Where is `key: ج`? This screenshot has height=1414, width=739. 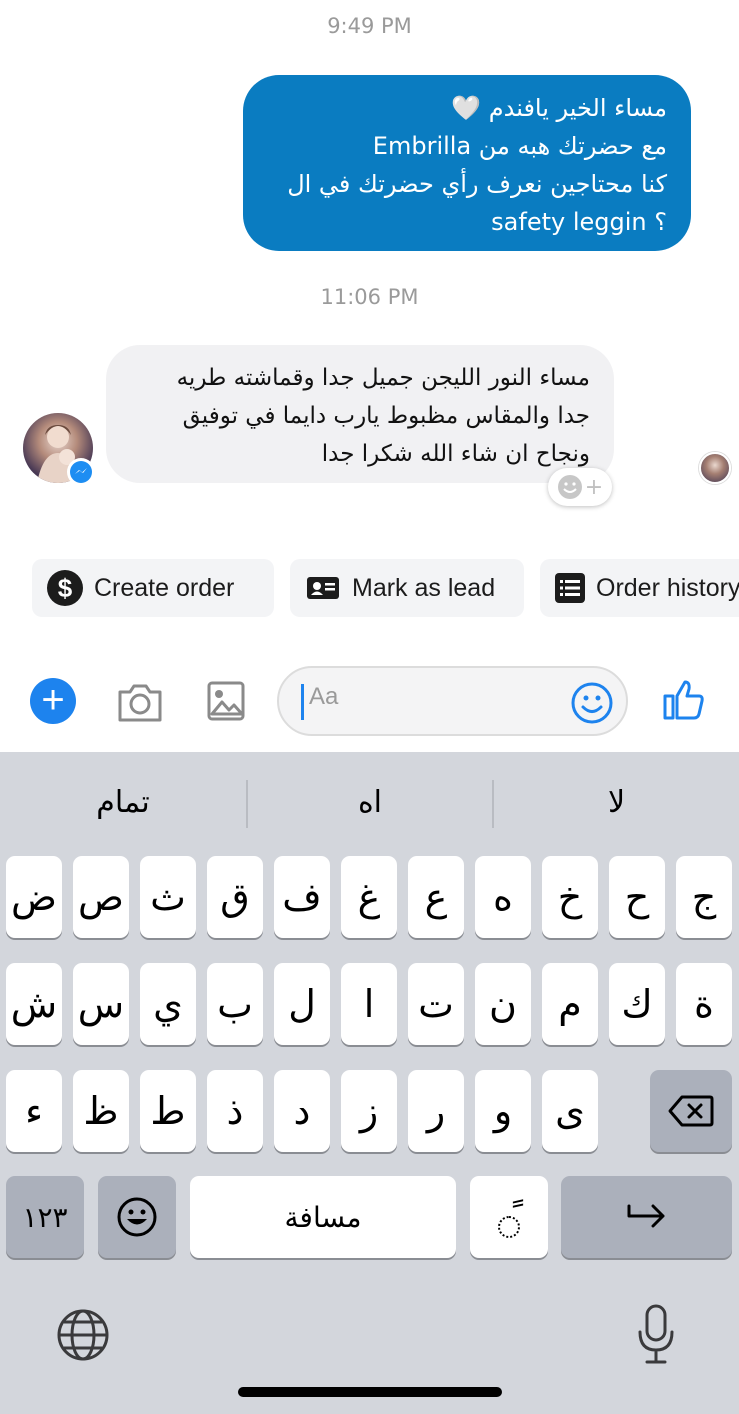 key: ج is located at coordinates (704, 897).